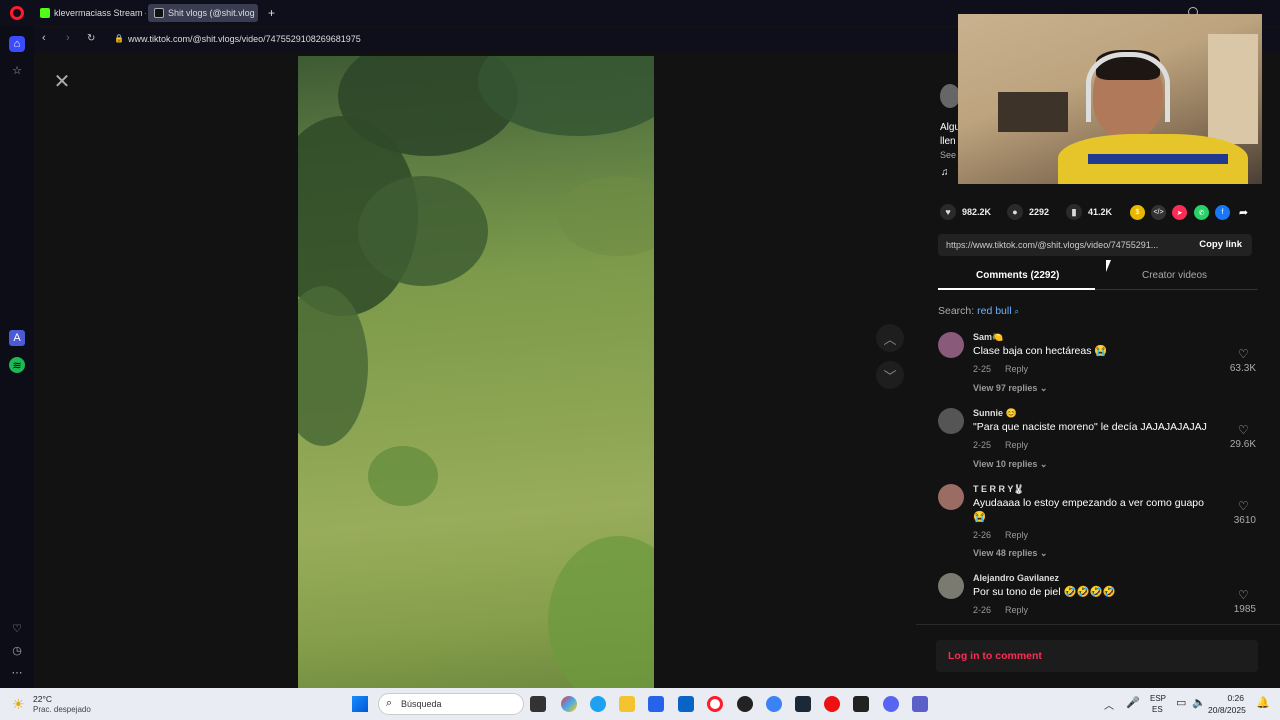  I want to click on history-icon: ◷, so click(17, 650).